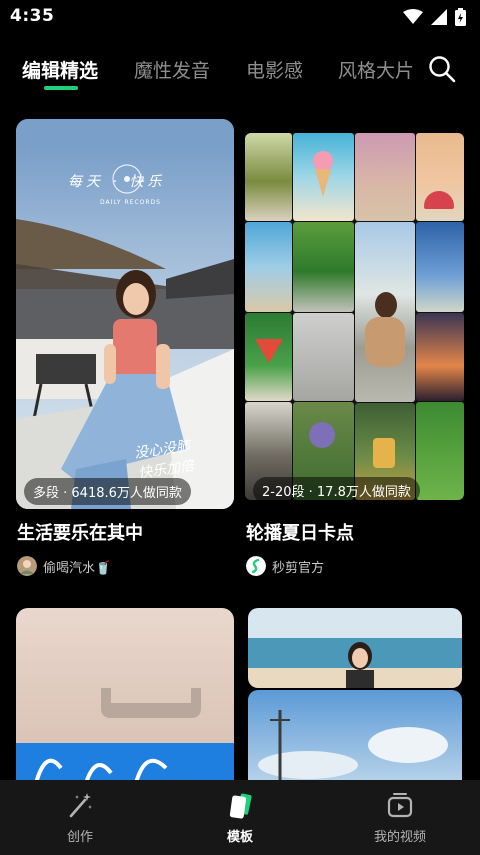 The image size is (480, 855). I want to click on tab-funny-voice: 魔性发音, so click(172, 69).